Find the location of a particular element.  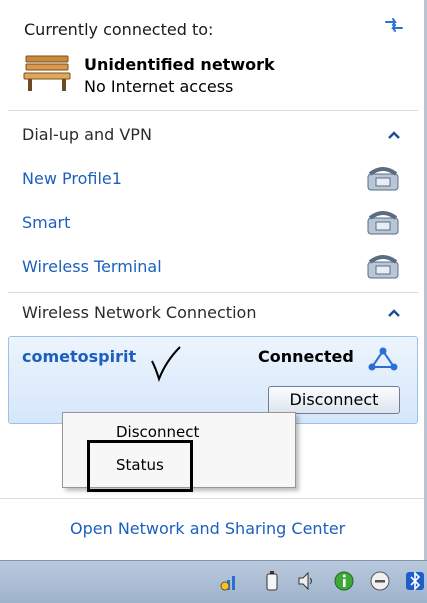

disconnect-button: Disconnect is located at coordinates (334, 400).